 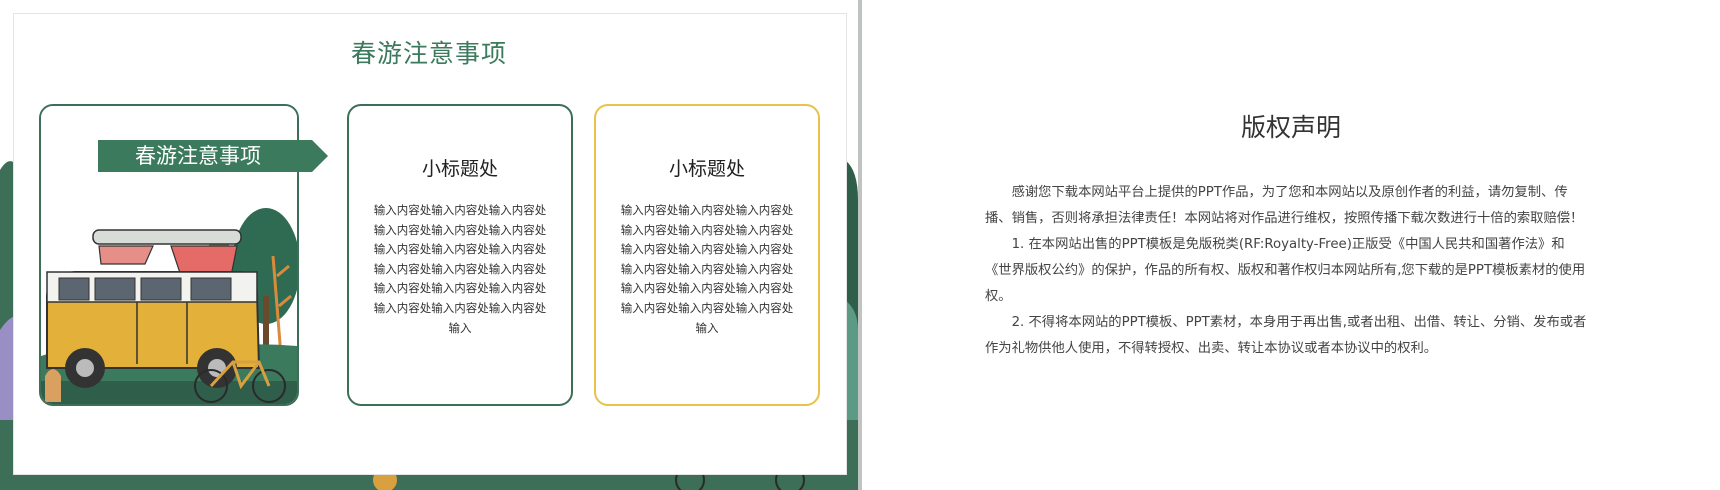 What do you see at coordinates (428, 53) in the screenshot?
I see `slide-title: 春游注意事项` at bounding box center [428, 53].